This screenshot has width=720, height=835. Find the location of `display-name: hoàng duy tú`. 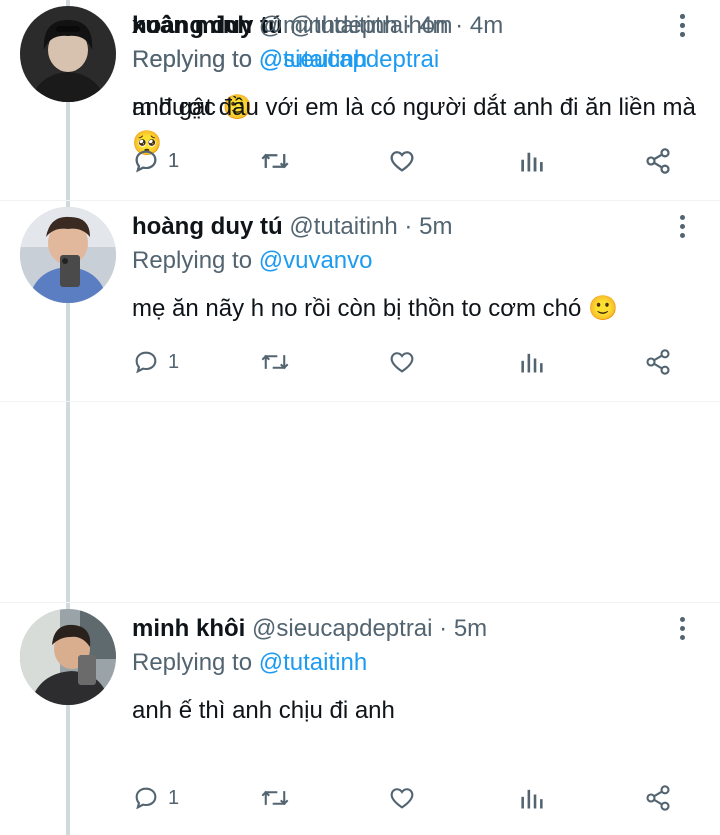

display-name: hoàng duy tú is located at coordinates (207, 226).